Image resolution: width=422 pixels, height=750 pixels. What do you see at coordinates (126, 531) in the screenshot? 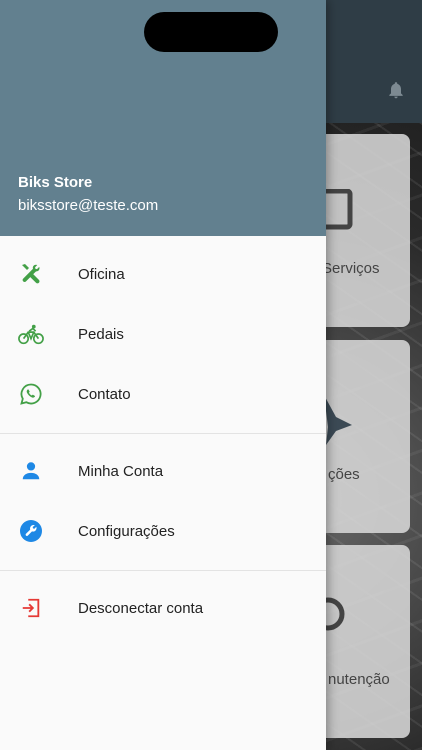
I see `menu-item-label: Configurações` at bounding box center [126, 531].